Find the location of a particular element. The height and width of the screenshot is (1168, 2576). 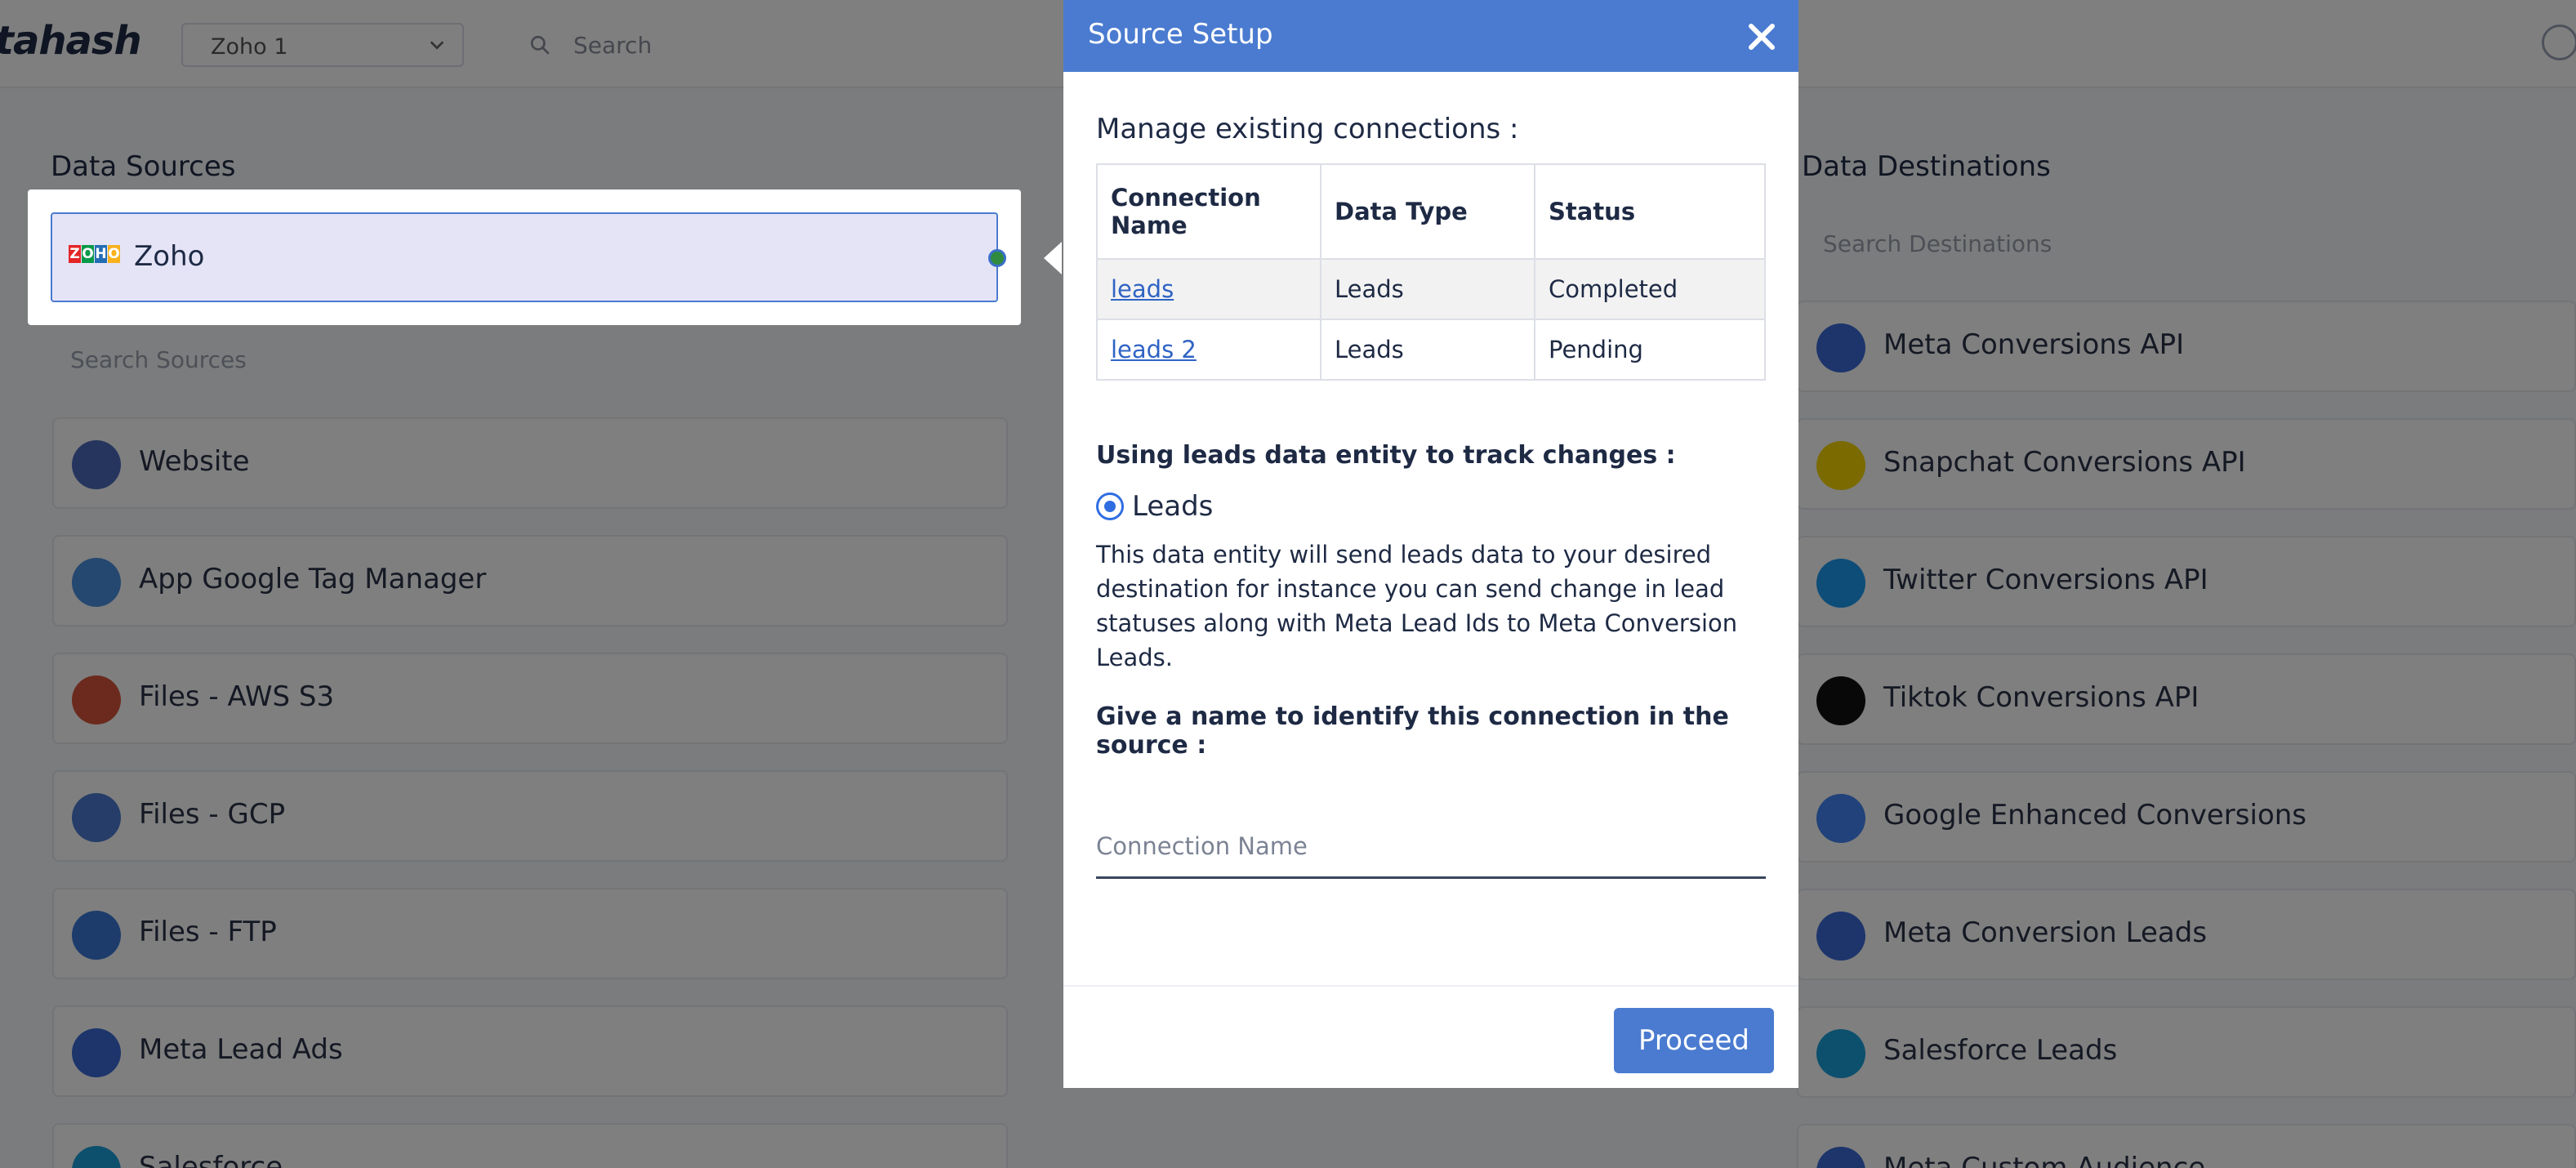

close-button is located at coordinates (1761, 36).